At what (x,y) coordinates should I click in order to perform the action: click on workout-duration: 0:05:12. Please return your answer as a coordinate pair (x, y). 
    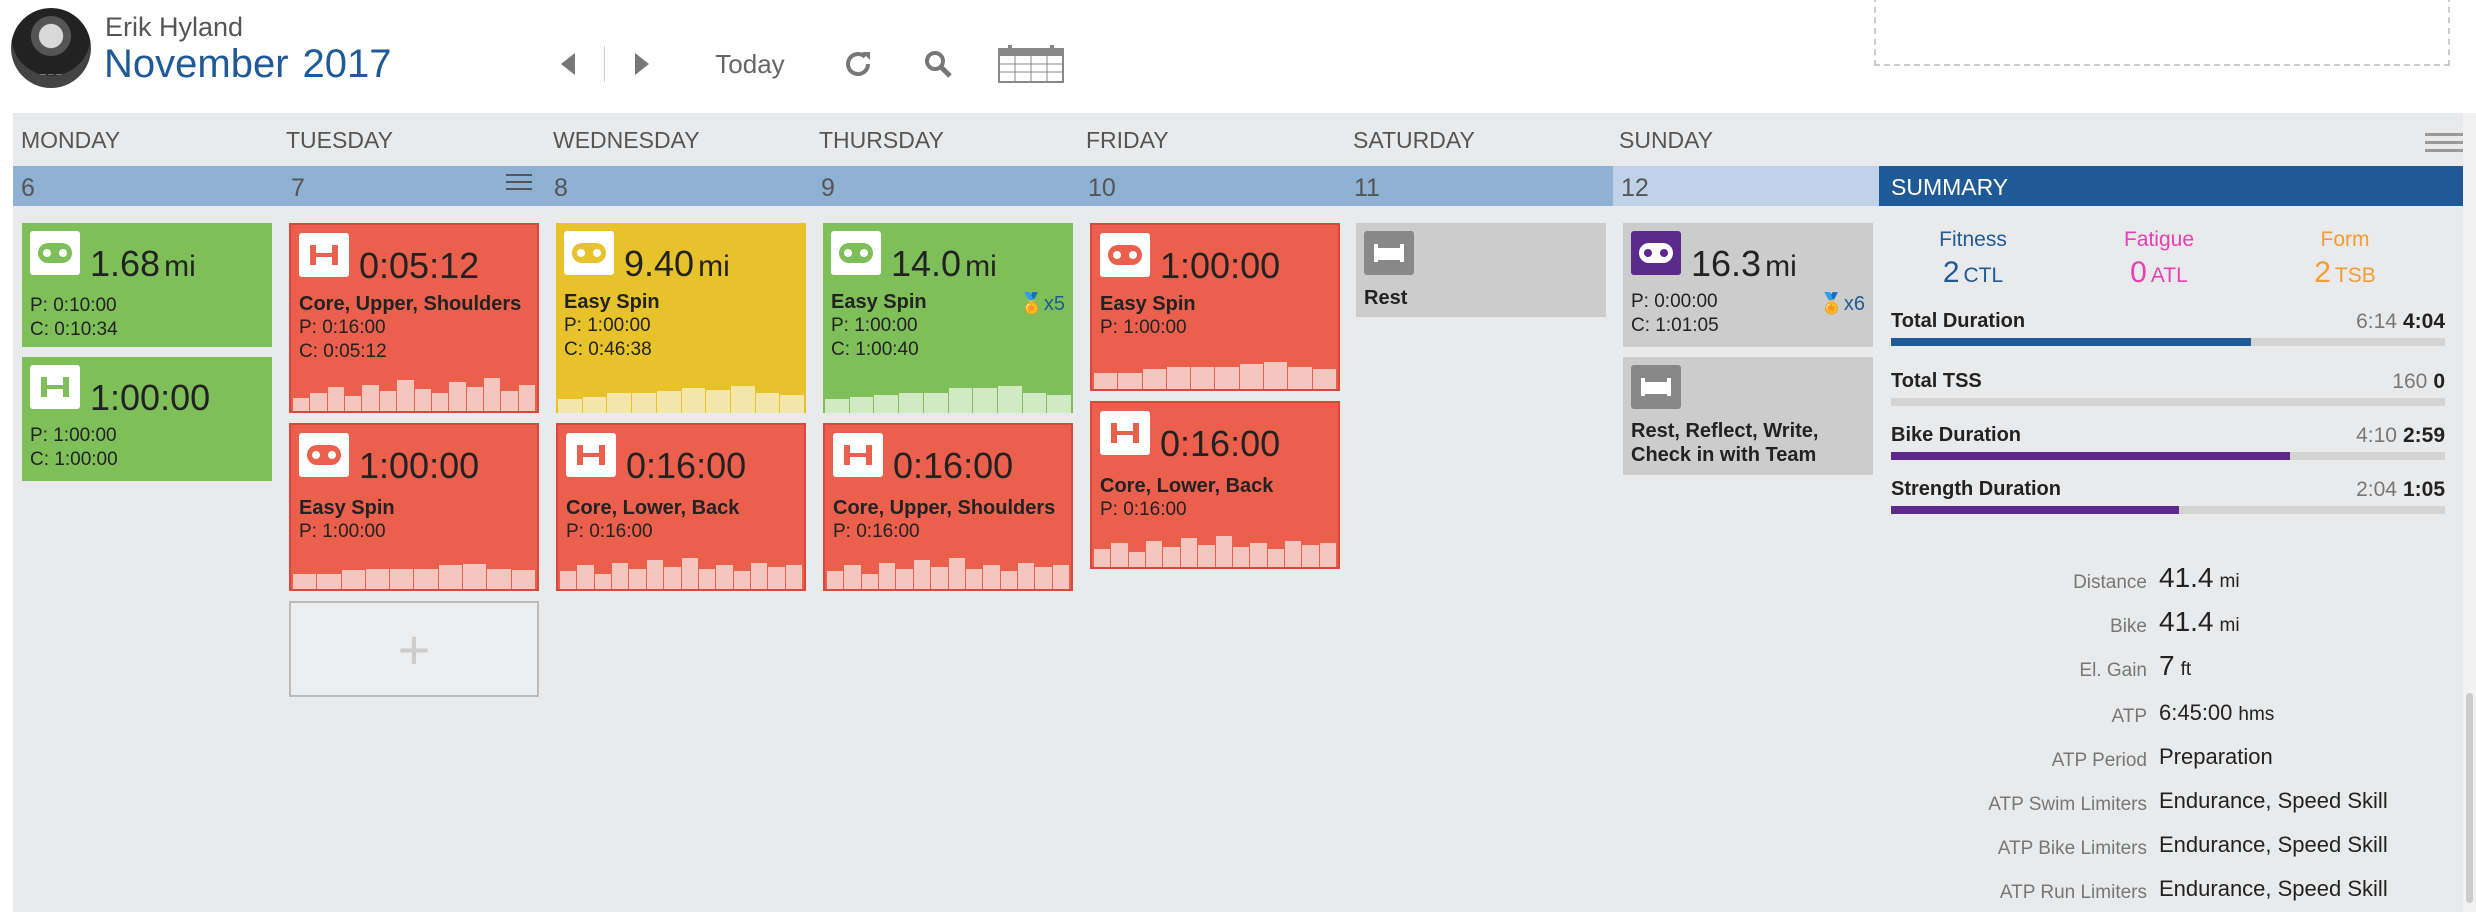
    Looking at the image, I should click on (419, 265).